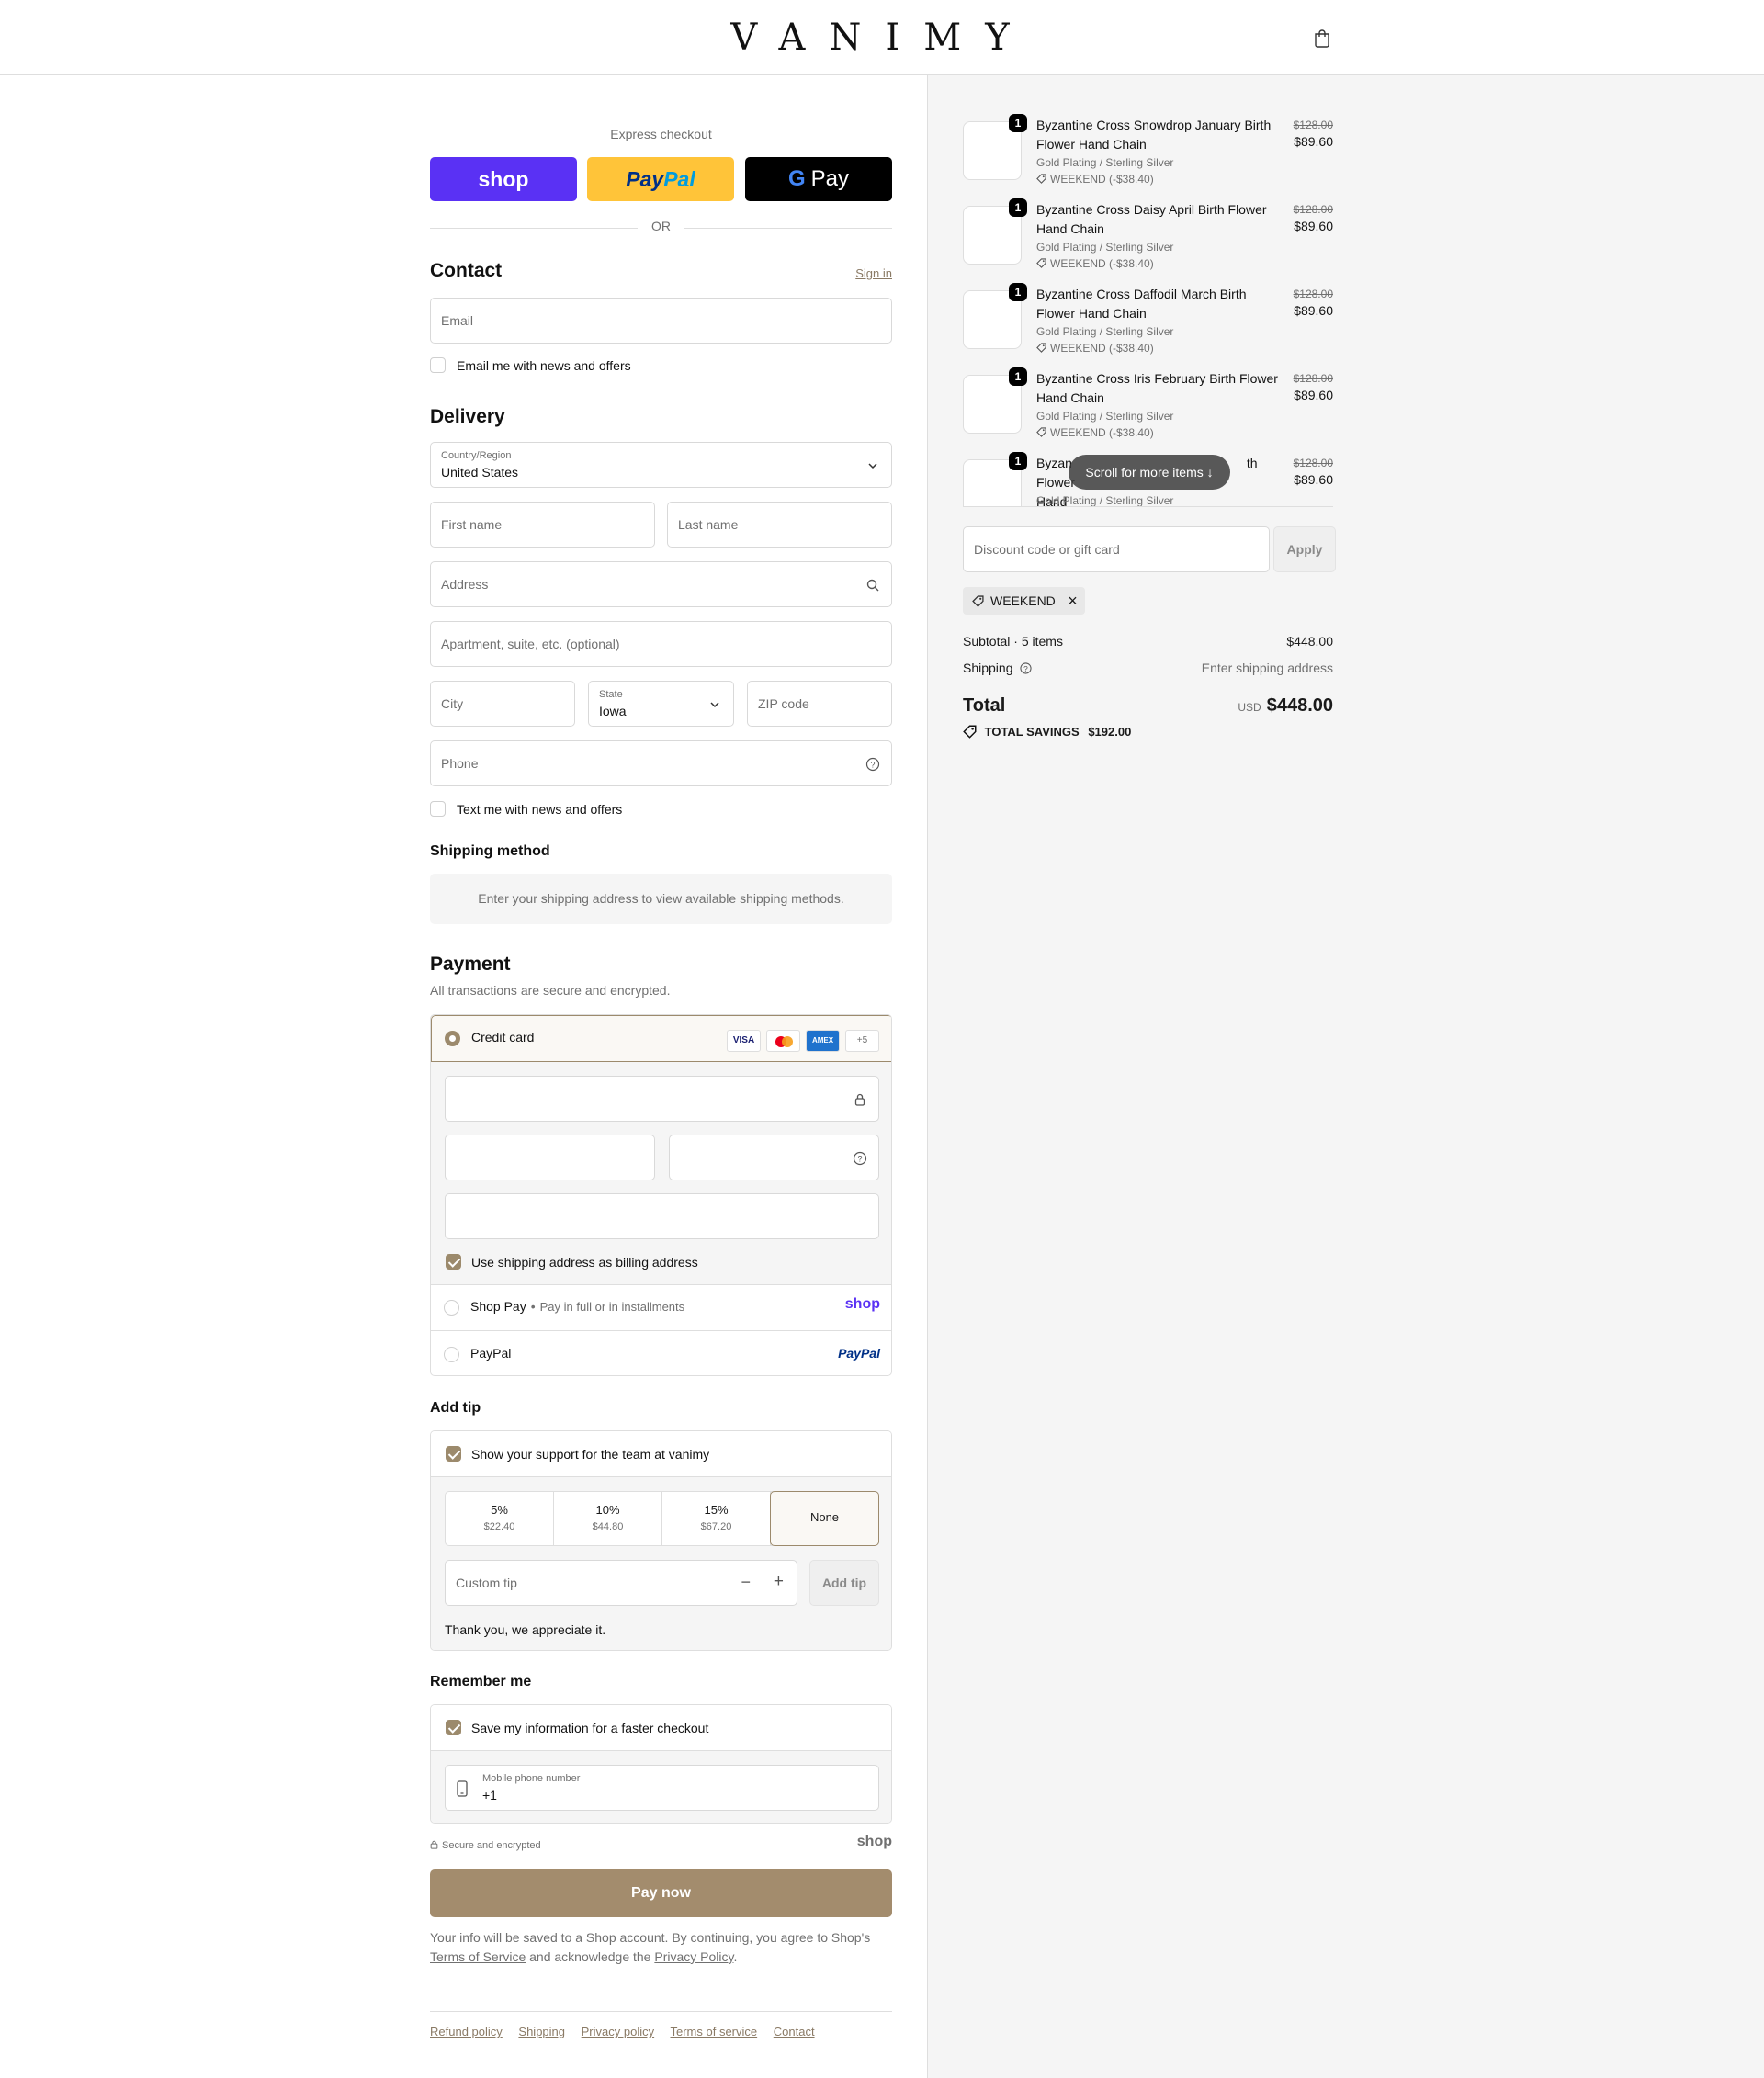  Describe the element at coordinates (503, 1037) in the screenshot. I see `credit-card-label: Credit card` at that location.